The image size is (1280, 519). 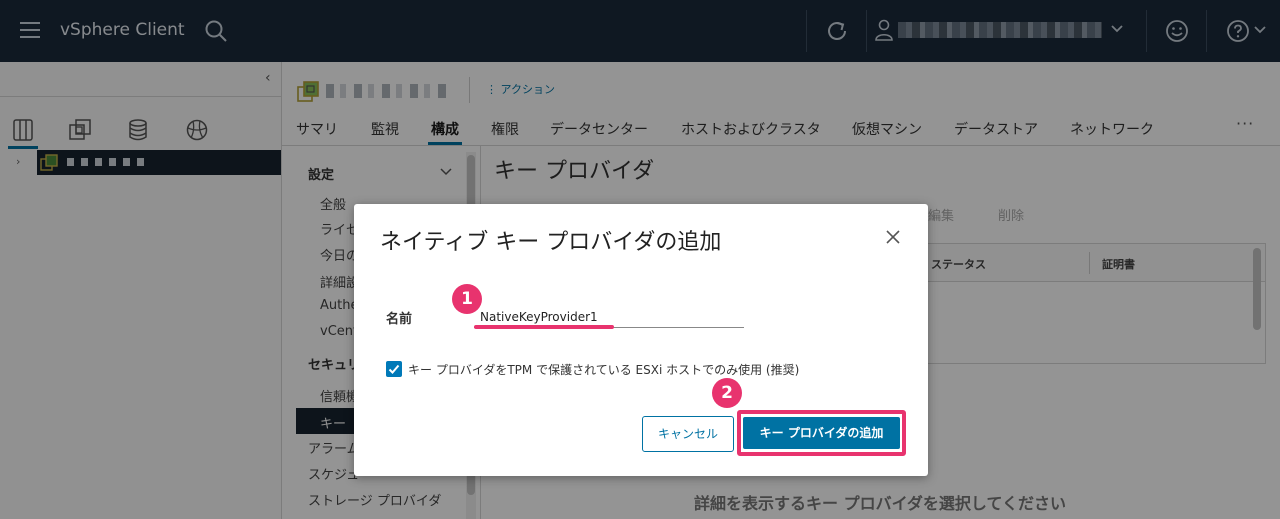 What do you see at coordinates (551, 242) in the screenshot?
I see `dialog-title: ネイティブ キー プロバイダの追加` at bounding box center [551, 242].